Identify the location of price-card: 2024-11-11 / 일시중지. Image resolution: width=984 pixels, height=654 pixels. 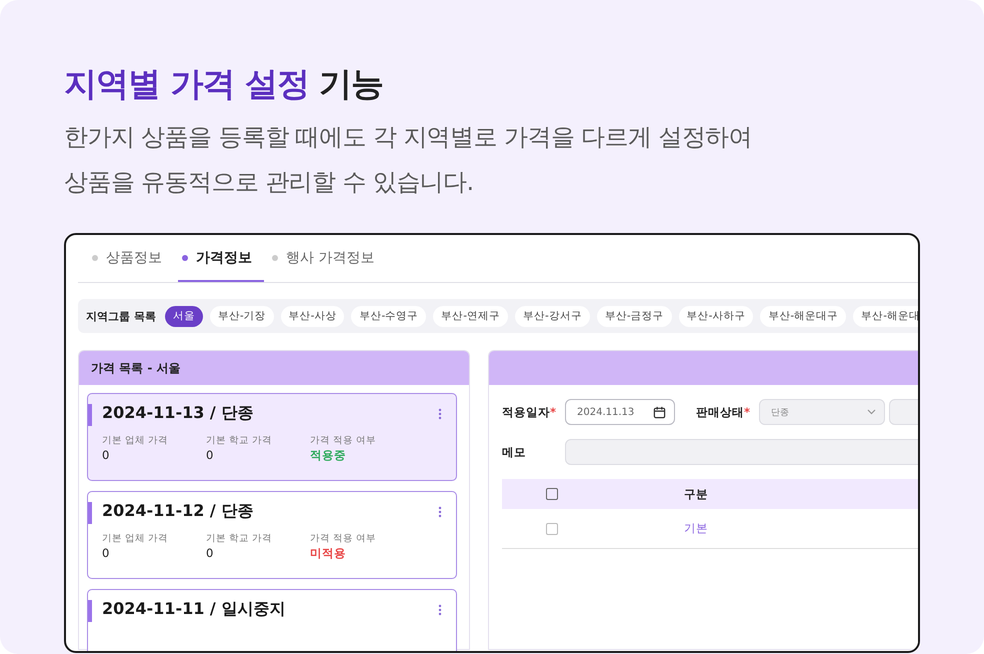
(272, 620).